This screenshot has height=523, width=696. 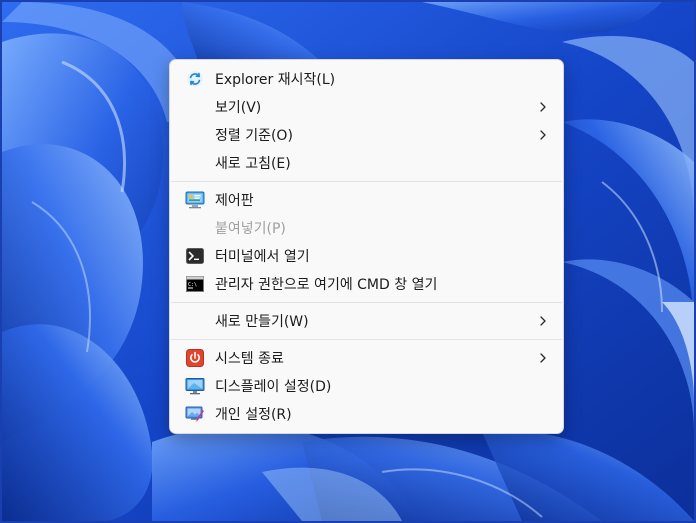 I want to click on menu-item-display: 디스플레이 설정(D), so click(x=366, y=386).